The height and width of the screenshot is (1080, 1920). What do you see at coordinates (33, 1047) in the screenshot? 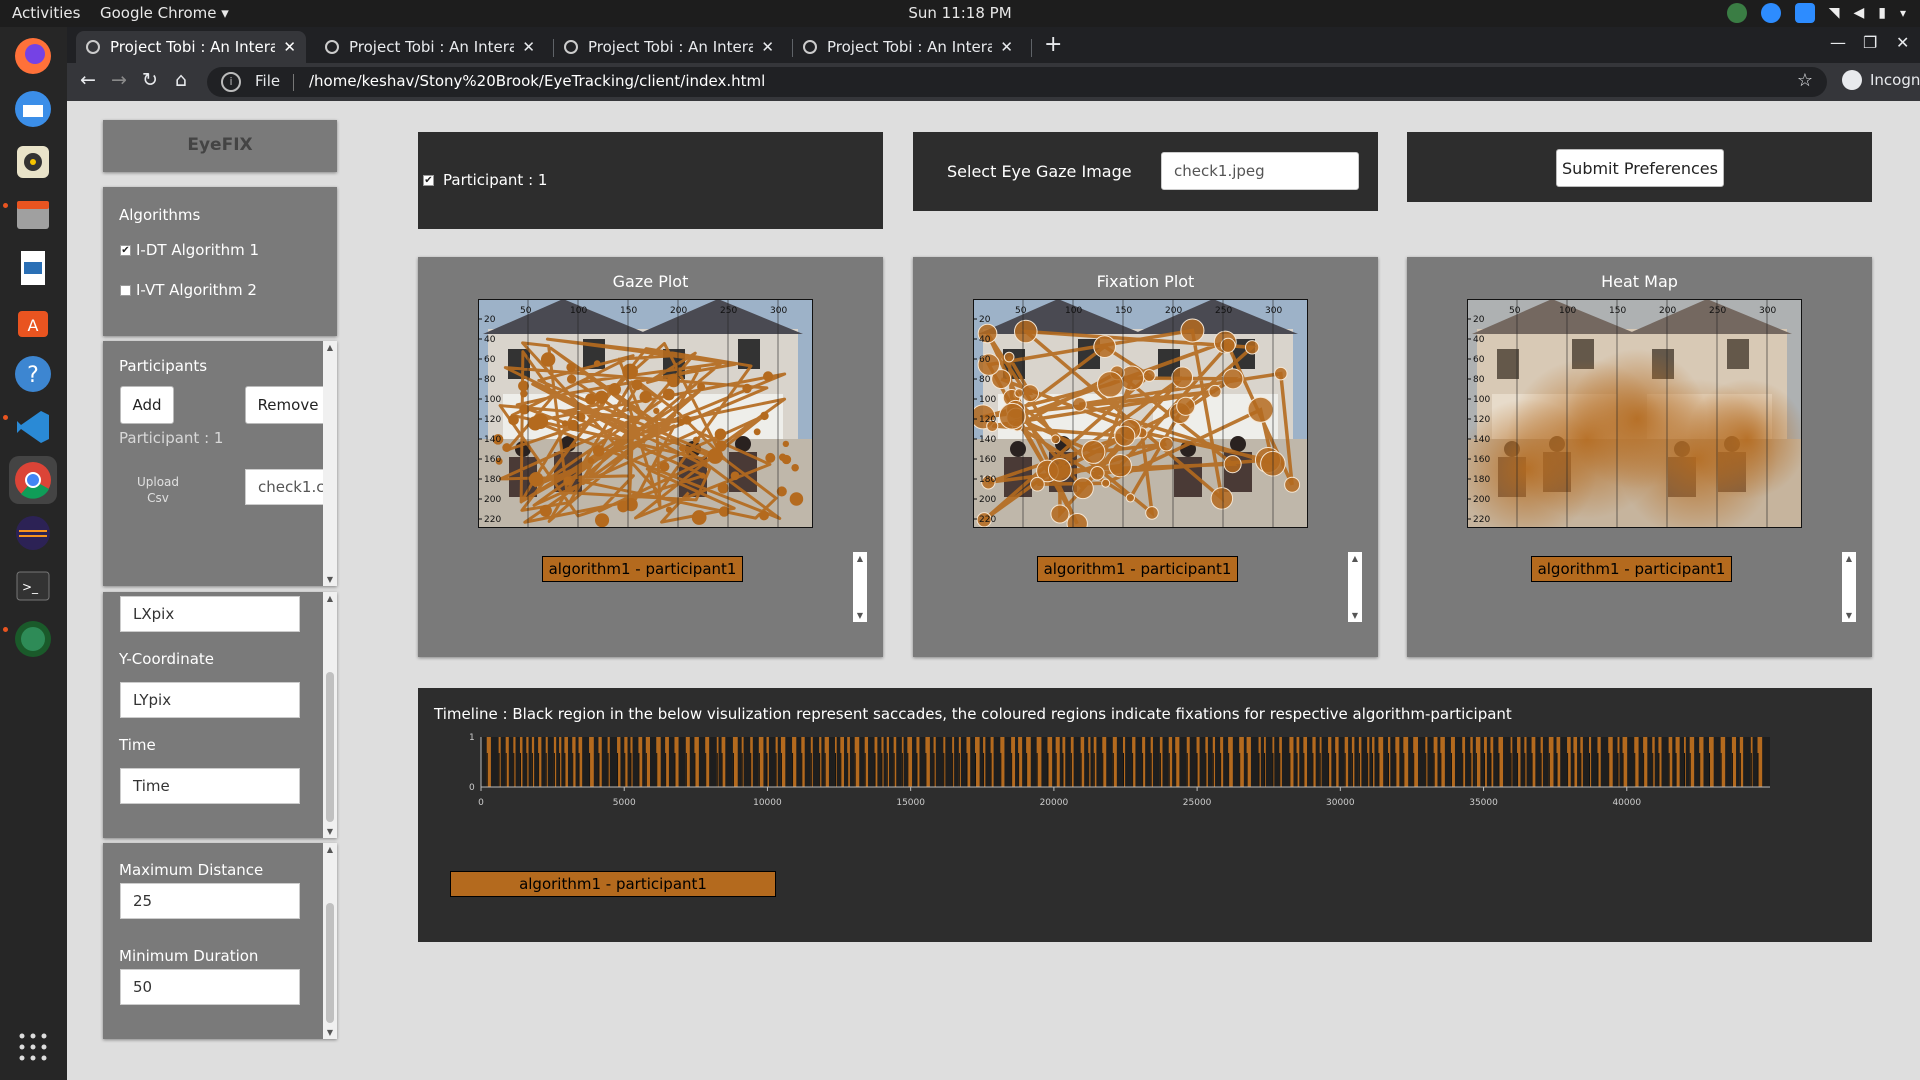
I see `show-applications-icon` at bounding box center [33, 1047].